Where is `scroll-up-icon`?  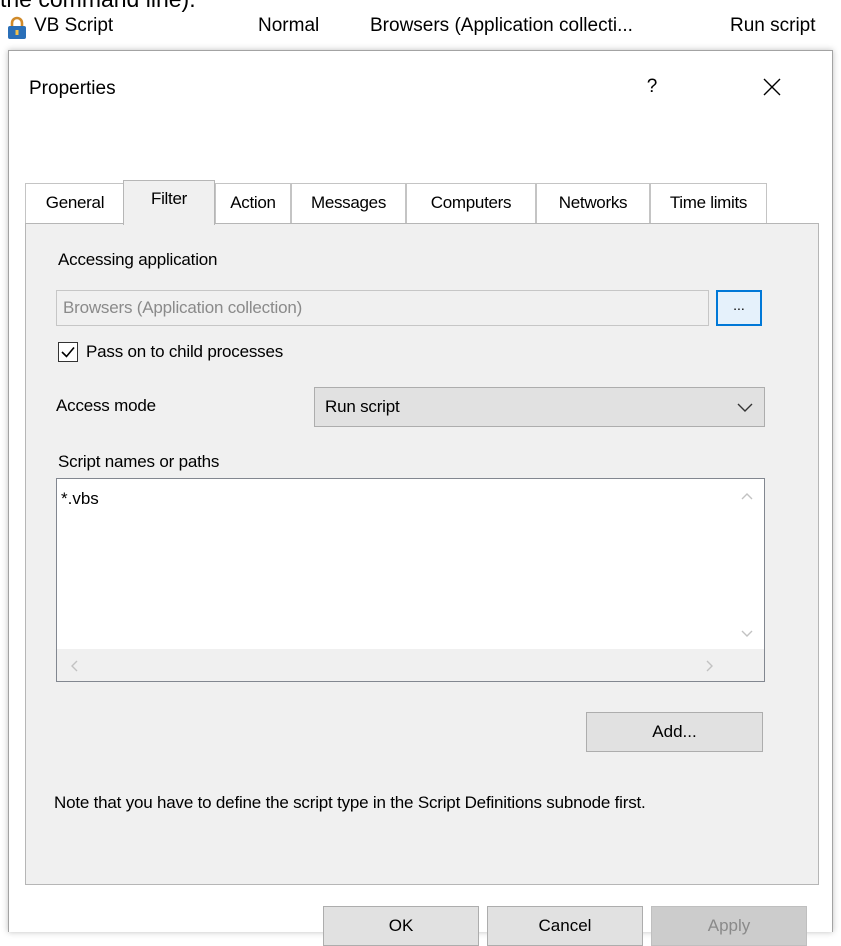 scroll-up-icon is located at coordinates (747, 496).